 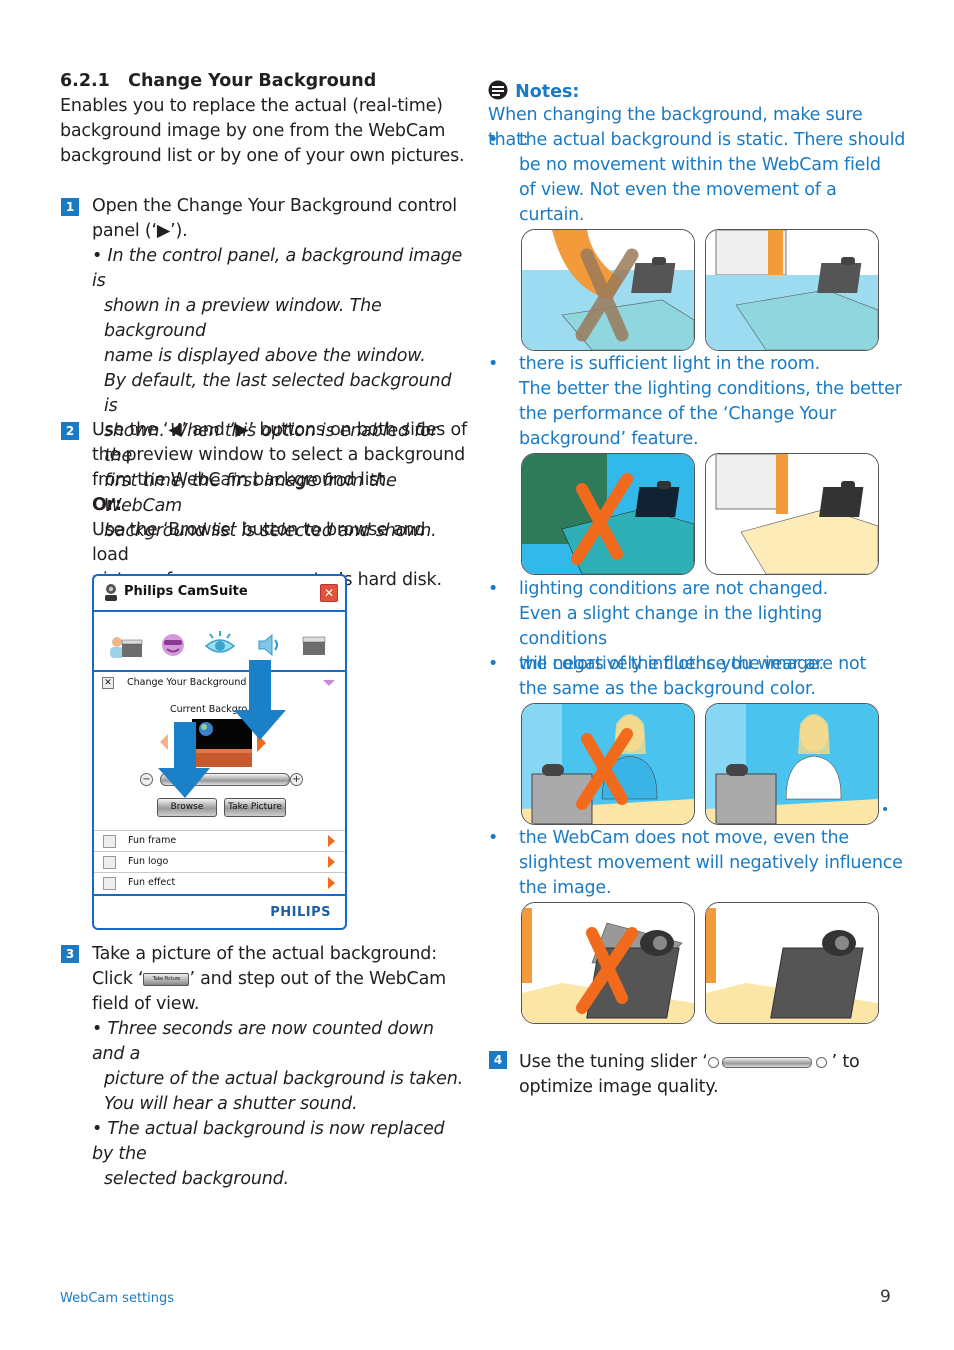 What do you see at coordinates (619, 1087) in the screenshot?
I see `step-text: optimize image quality.` at bounding box center [619, 1087].